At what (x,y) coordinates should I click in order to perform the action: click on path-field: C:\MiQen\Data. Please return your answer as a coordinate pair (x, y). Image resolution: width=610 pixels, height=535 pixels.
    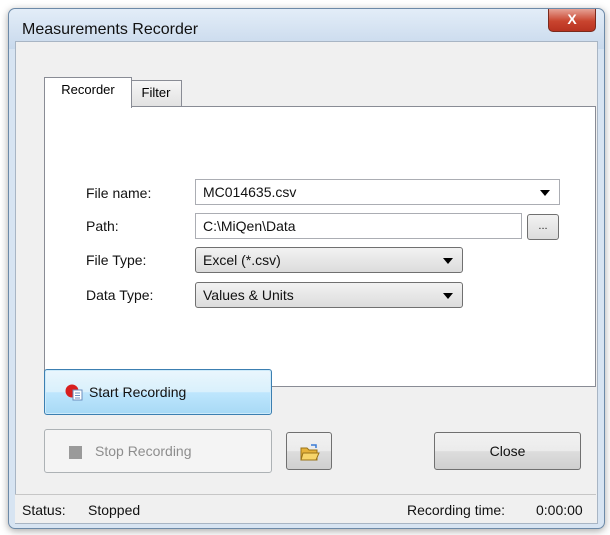
    Looking at the image, I should click on (358, 226).